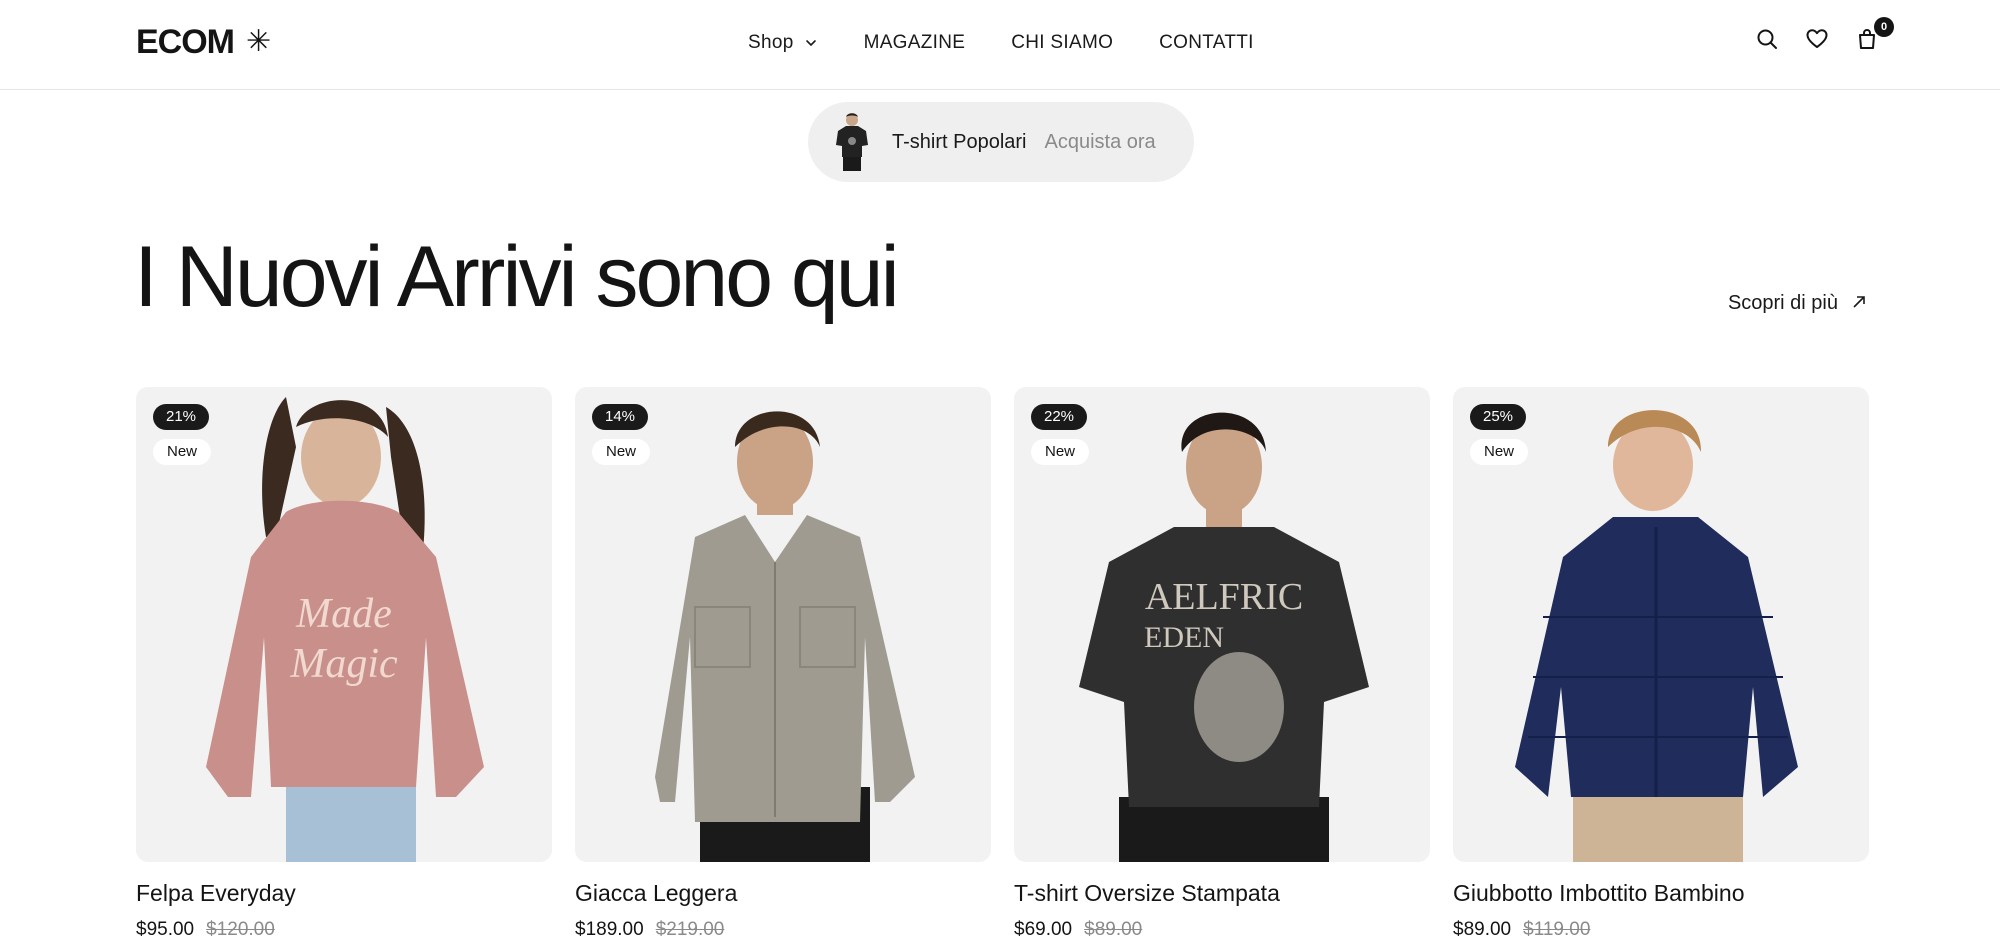  What do you see at coordinates (690, 929) in the screenshot?
I see `product-old-price: $219.00` at bounding box center [690, 929].